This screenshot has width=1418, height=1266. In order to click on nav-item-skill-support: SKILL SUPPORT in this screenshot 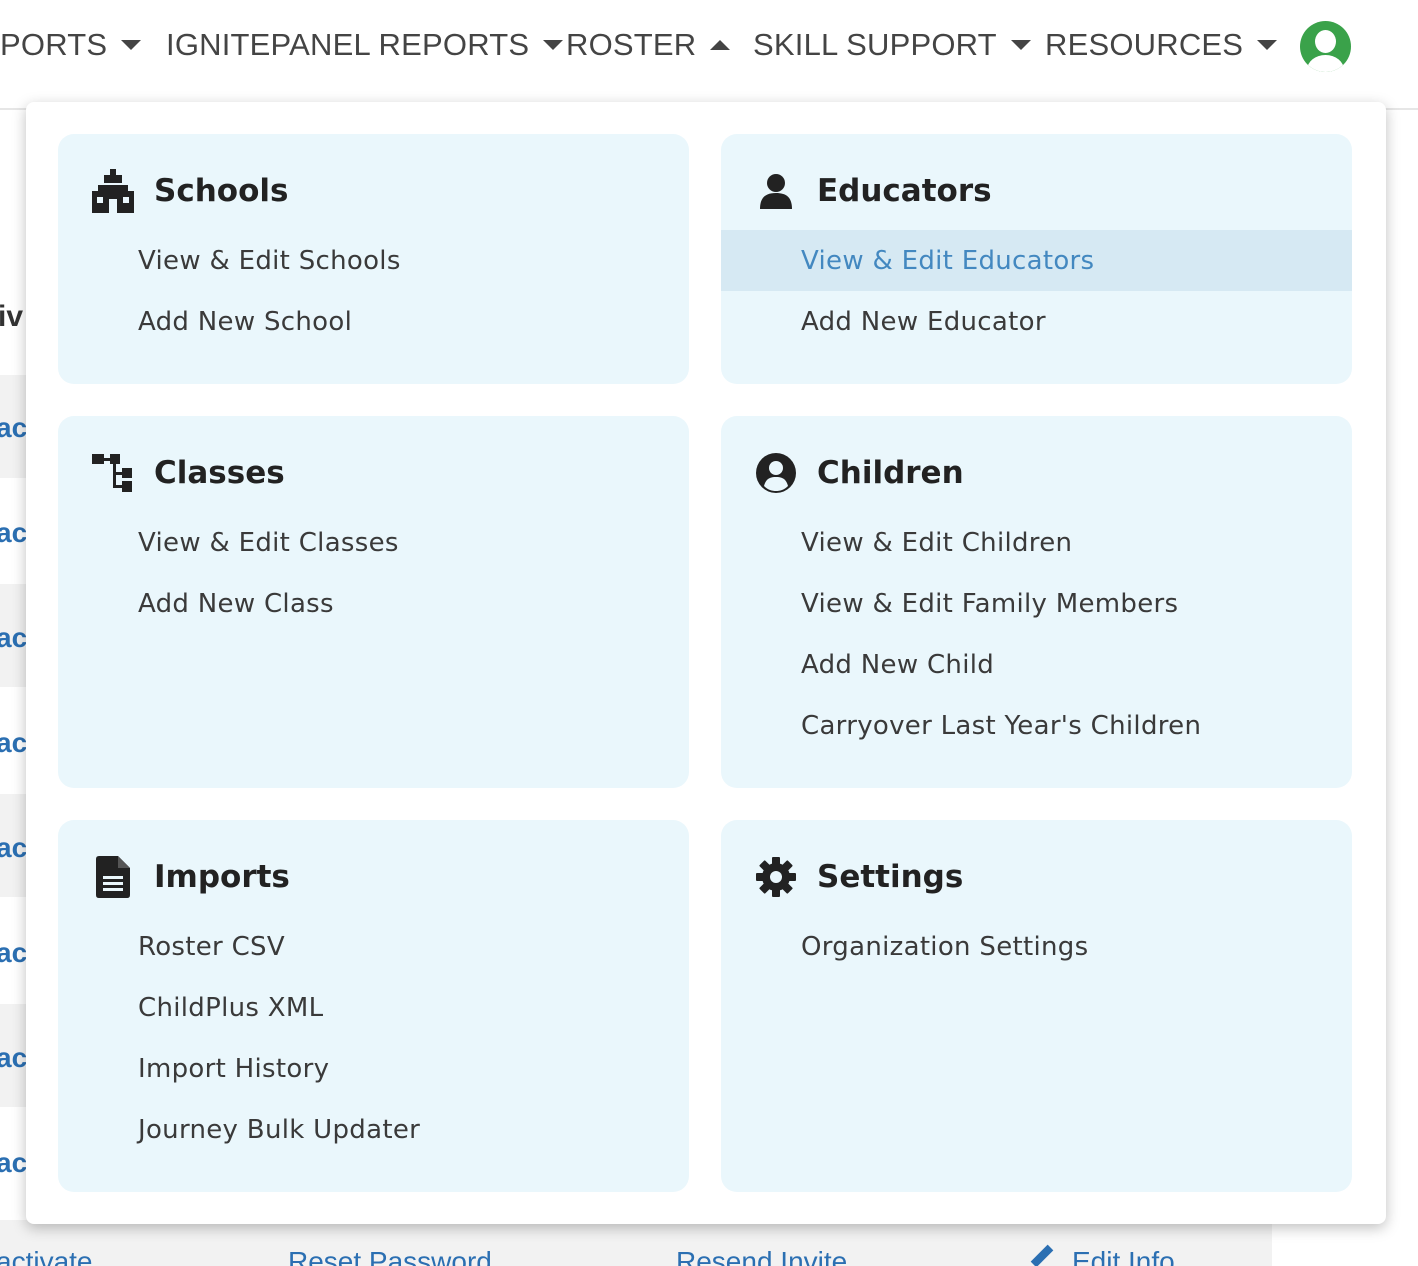, I will do `click(892, 45)`.